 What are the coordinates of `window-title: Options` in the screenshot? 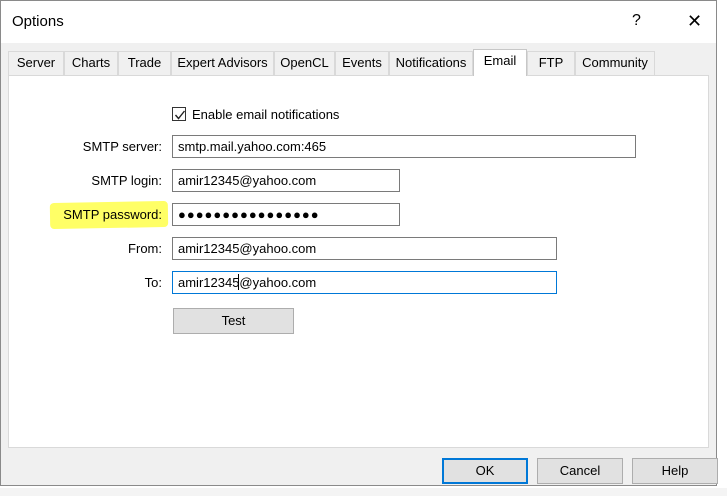 It's located at (38, 21).